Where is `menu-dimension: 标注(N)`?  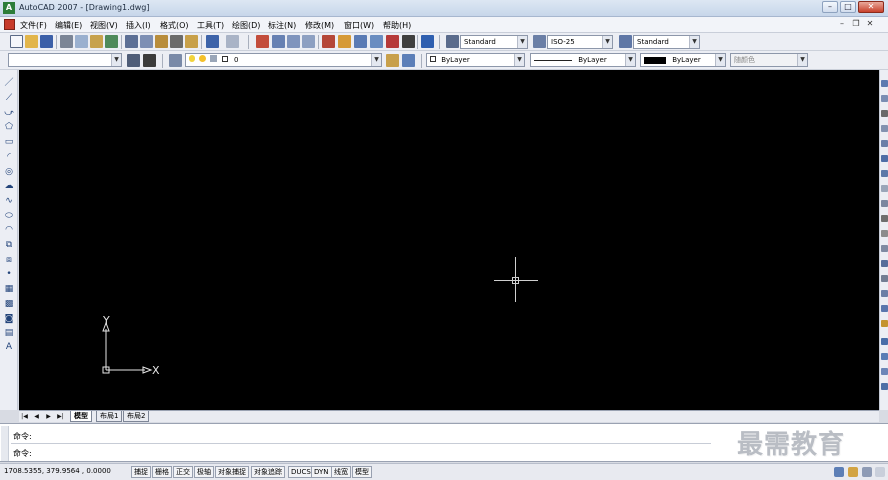
menu-dimension: 标注(N) is located at coordinates (282, 25).